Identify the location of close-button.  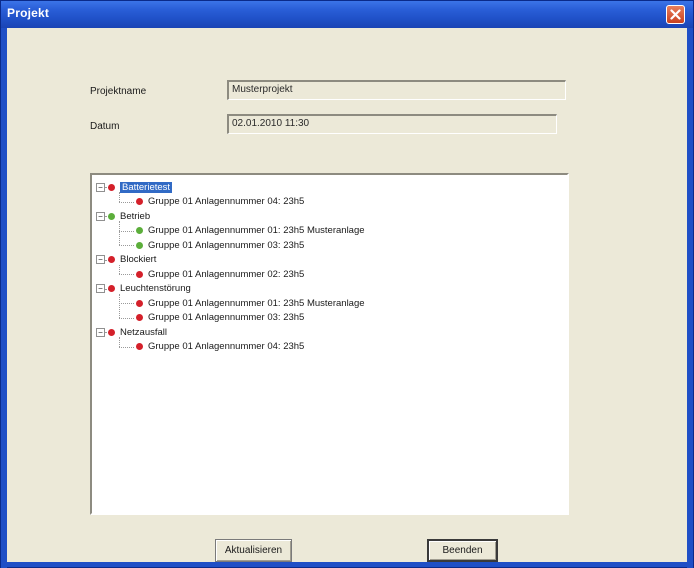
(675, 14).